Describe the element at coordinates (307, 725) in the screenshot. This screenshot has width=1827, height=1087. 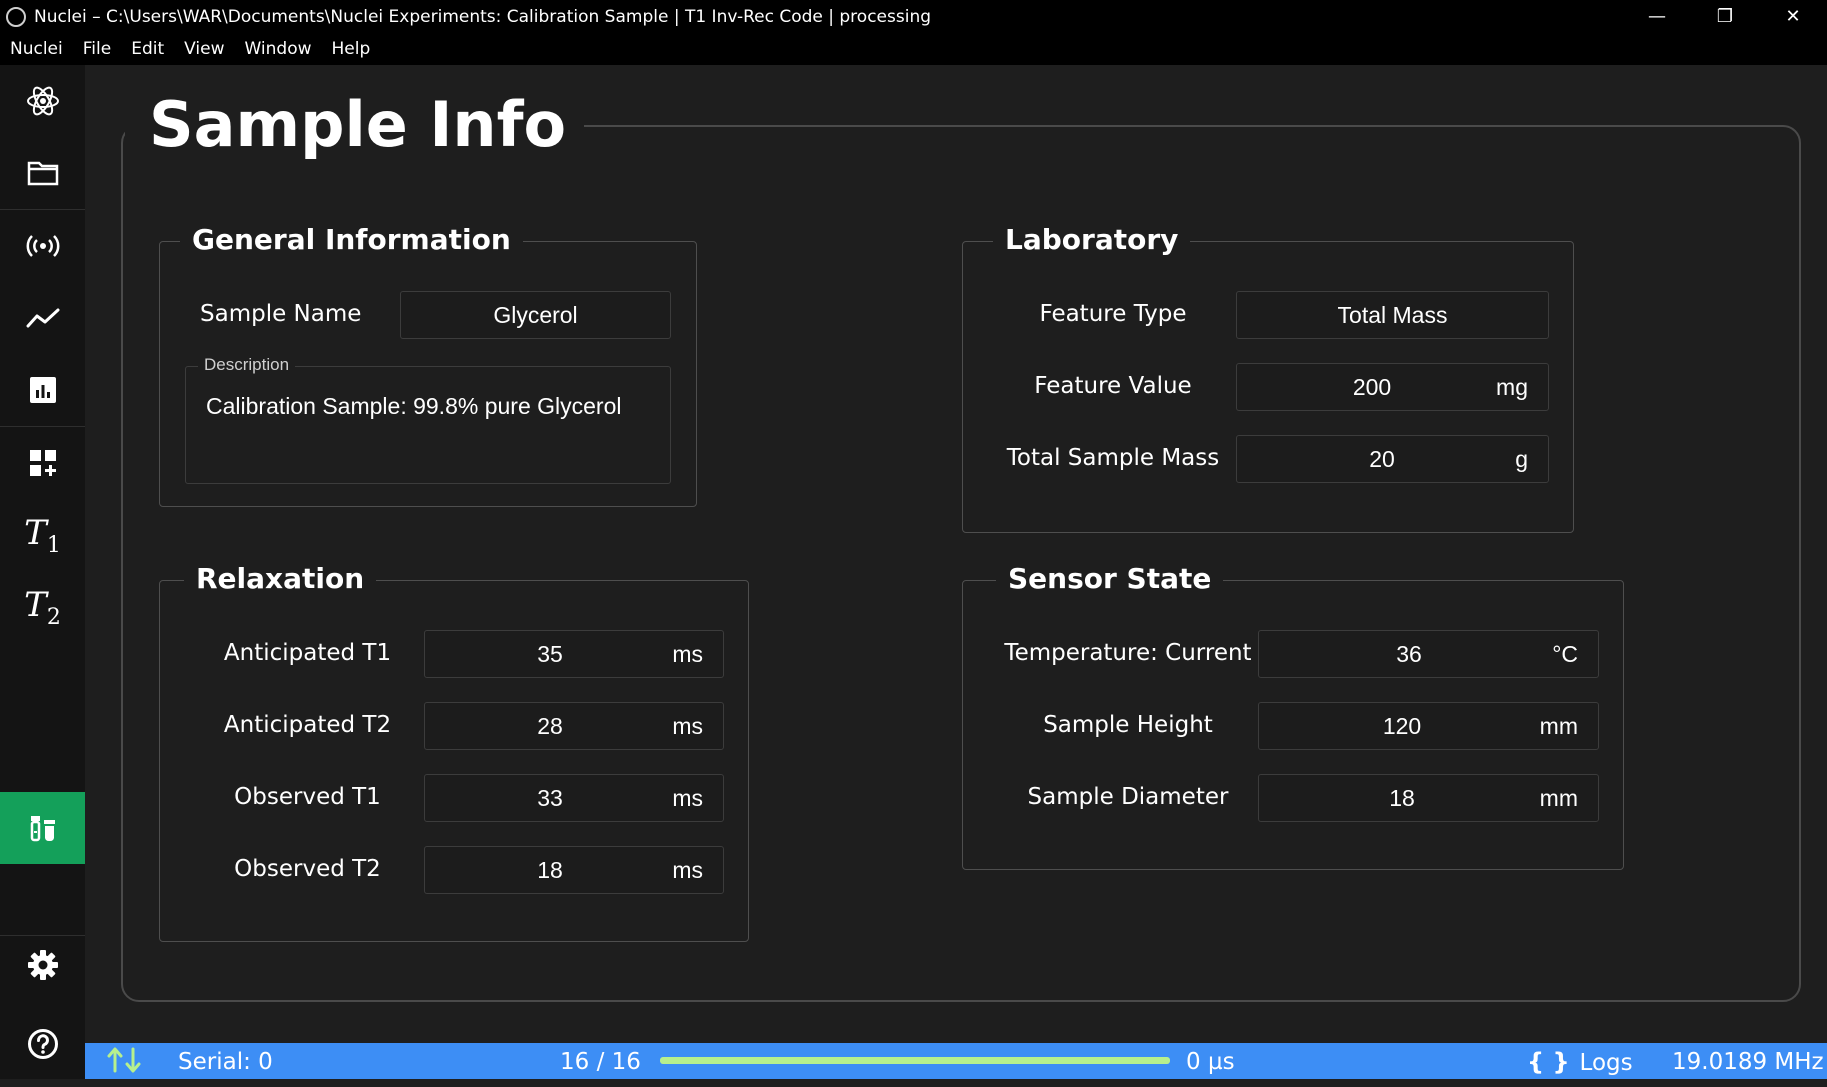
I see `anticipated-t2-label: Anticipated T2` at that location.